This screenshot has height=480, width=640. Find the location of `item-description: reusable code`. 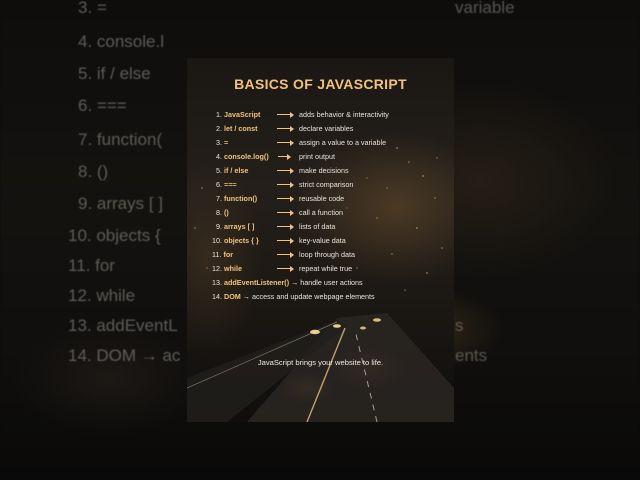

item-description: reusable code is located at coordinates (322, 198).